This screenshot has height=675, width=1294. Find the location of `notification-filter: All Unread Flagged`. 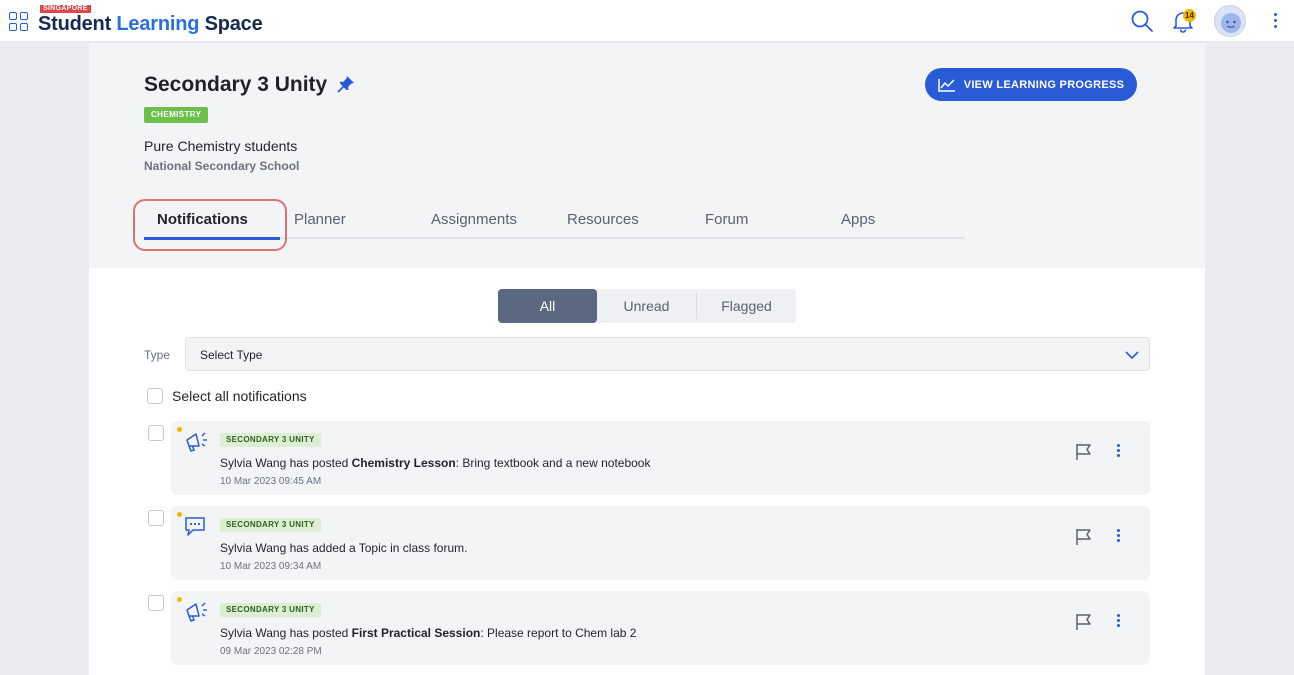

notification-filter: All Unread Flagged is located at coordinates (647, 306).